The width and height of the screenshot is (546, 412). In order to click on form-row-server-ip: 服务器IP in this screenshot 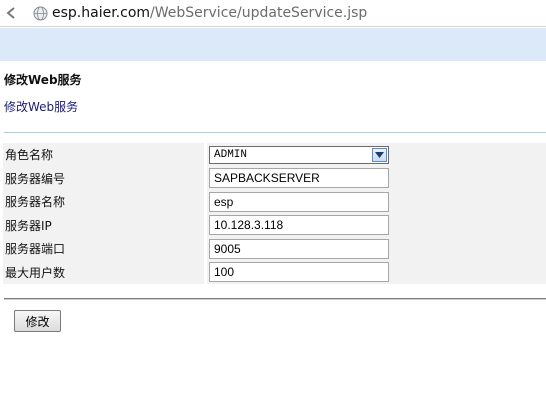, I will do `click(274, 225)`.